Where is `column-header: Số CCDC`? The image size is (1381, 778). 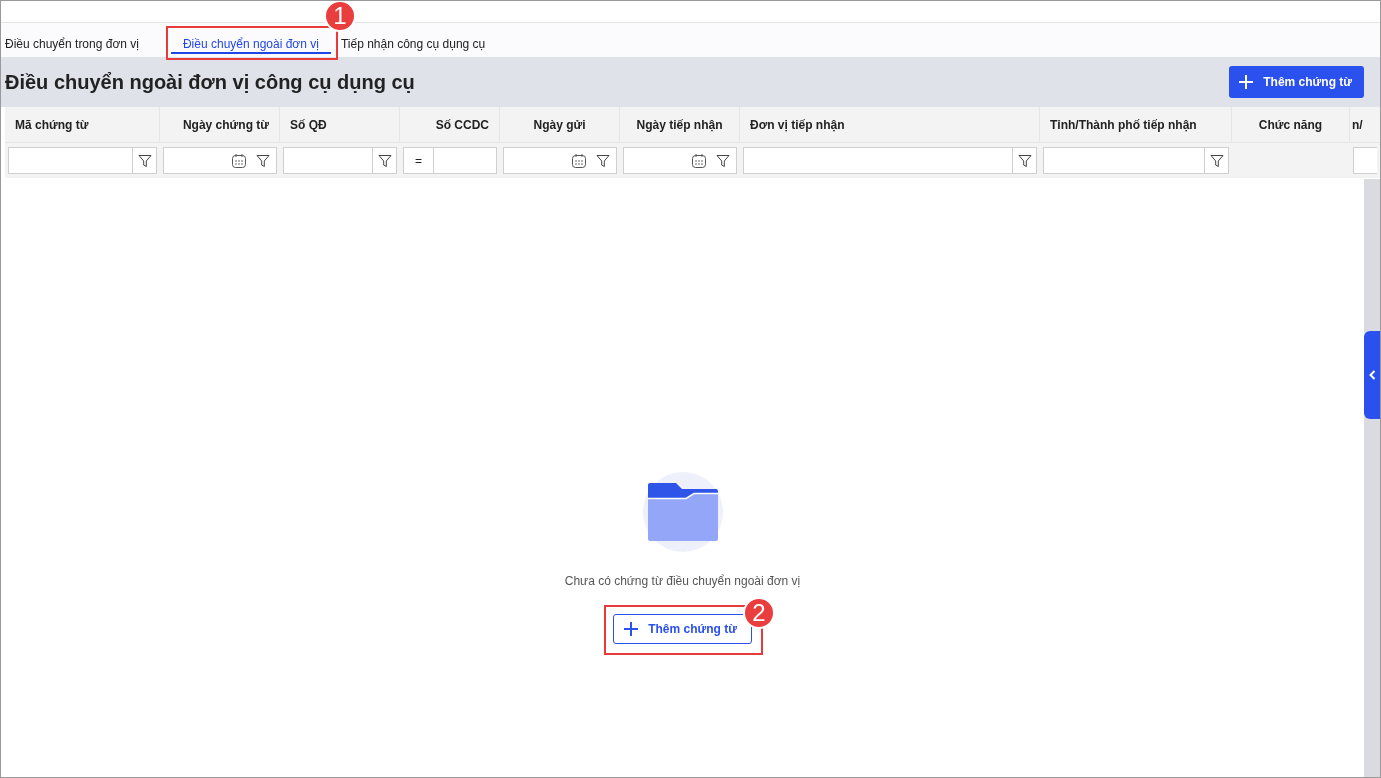 column-header: Số CCDC is located at coordinates (450, 124).